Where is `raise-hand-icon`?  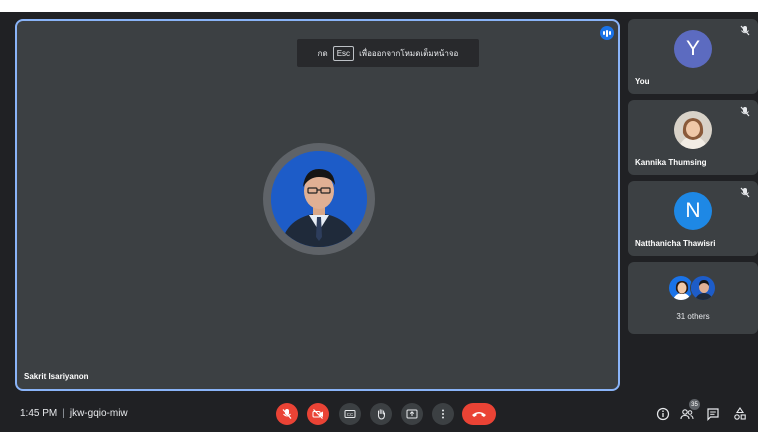 raise-hand-icon is located at coordinates (381, 414).